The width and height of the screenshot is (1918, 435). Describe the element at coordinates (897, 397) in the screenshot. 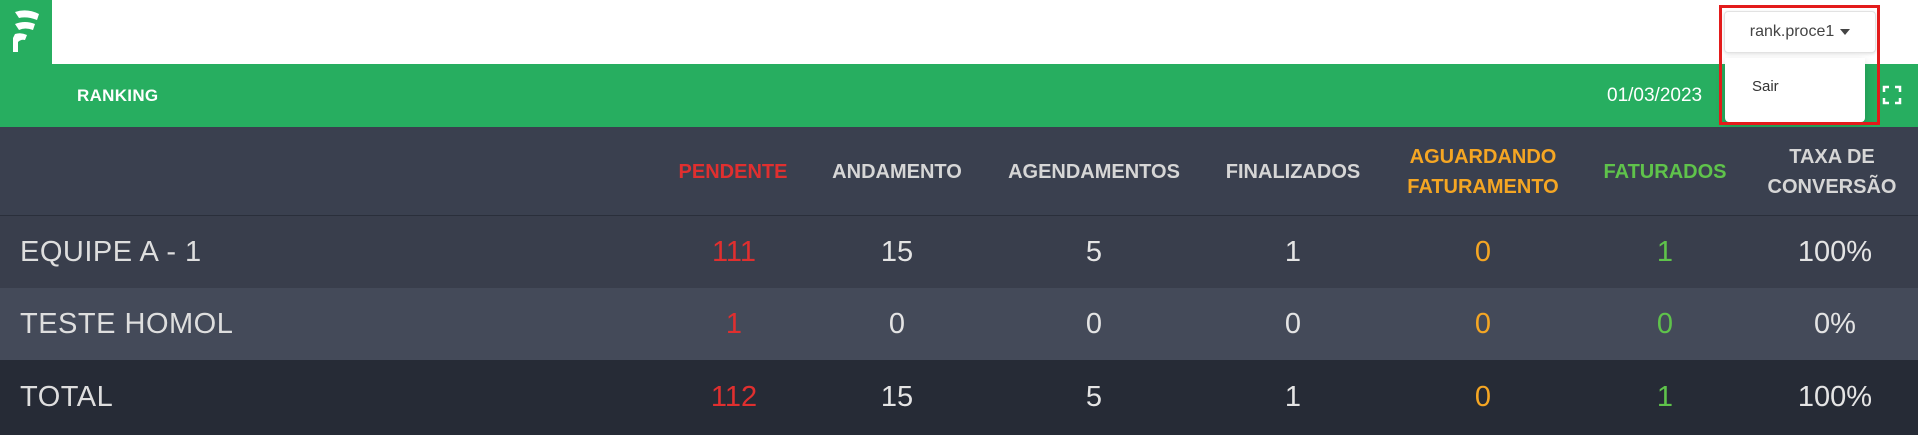

I see `andamento-total: 15` at that location.